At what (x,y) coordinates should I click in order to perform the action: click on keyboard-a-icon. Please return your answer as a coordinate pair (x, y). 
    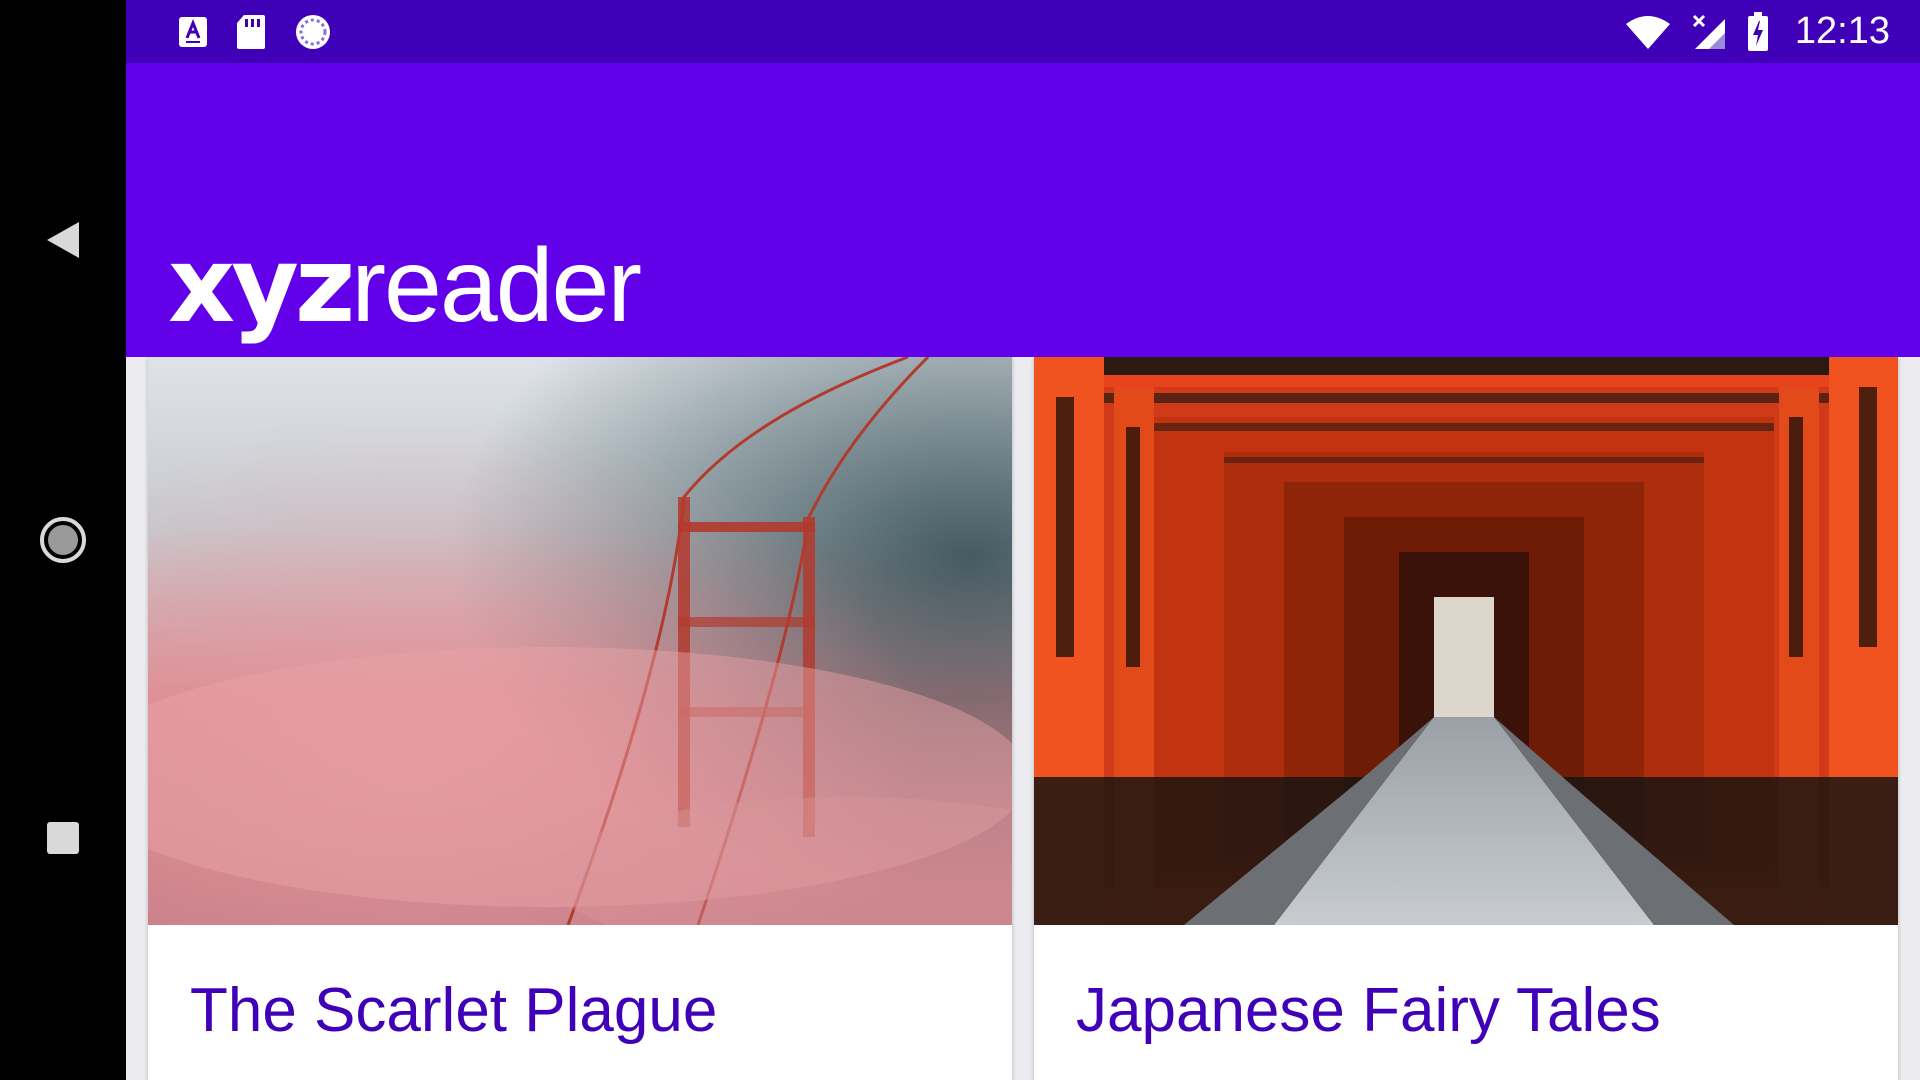
    Looking at the image, I should click on (193, 32).